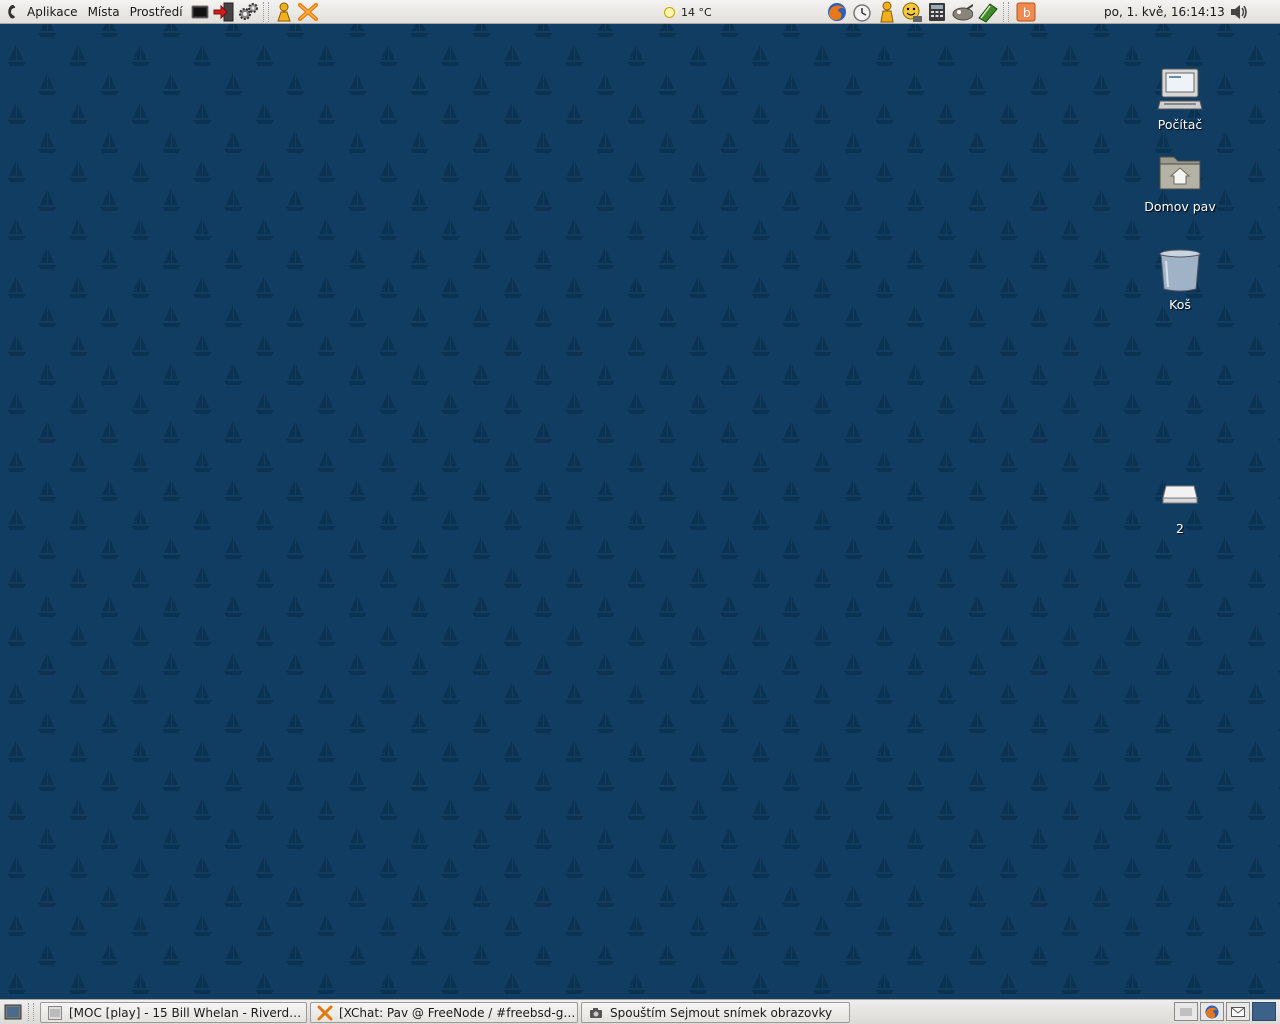 This screenshot has width=1280, height=1024. I want to click on desktop-icon-trash: Koš, so click(1180, 279).